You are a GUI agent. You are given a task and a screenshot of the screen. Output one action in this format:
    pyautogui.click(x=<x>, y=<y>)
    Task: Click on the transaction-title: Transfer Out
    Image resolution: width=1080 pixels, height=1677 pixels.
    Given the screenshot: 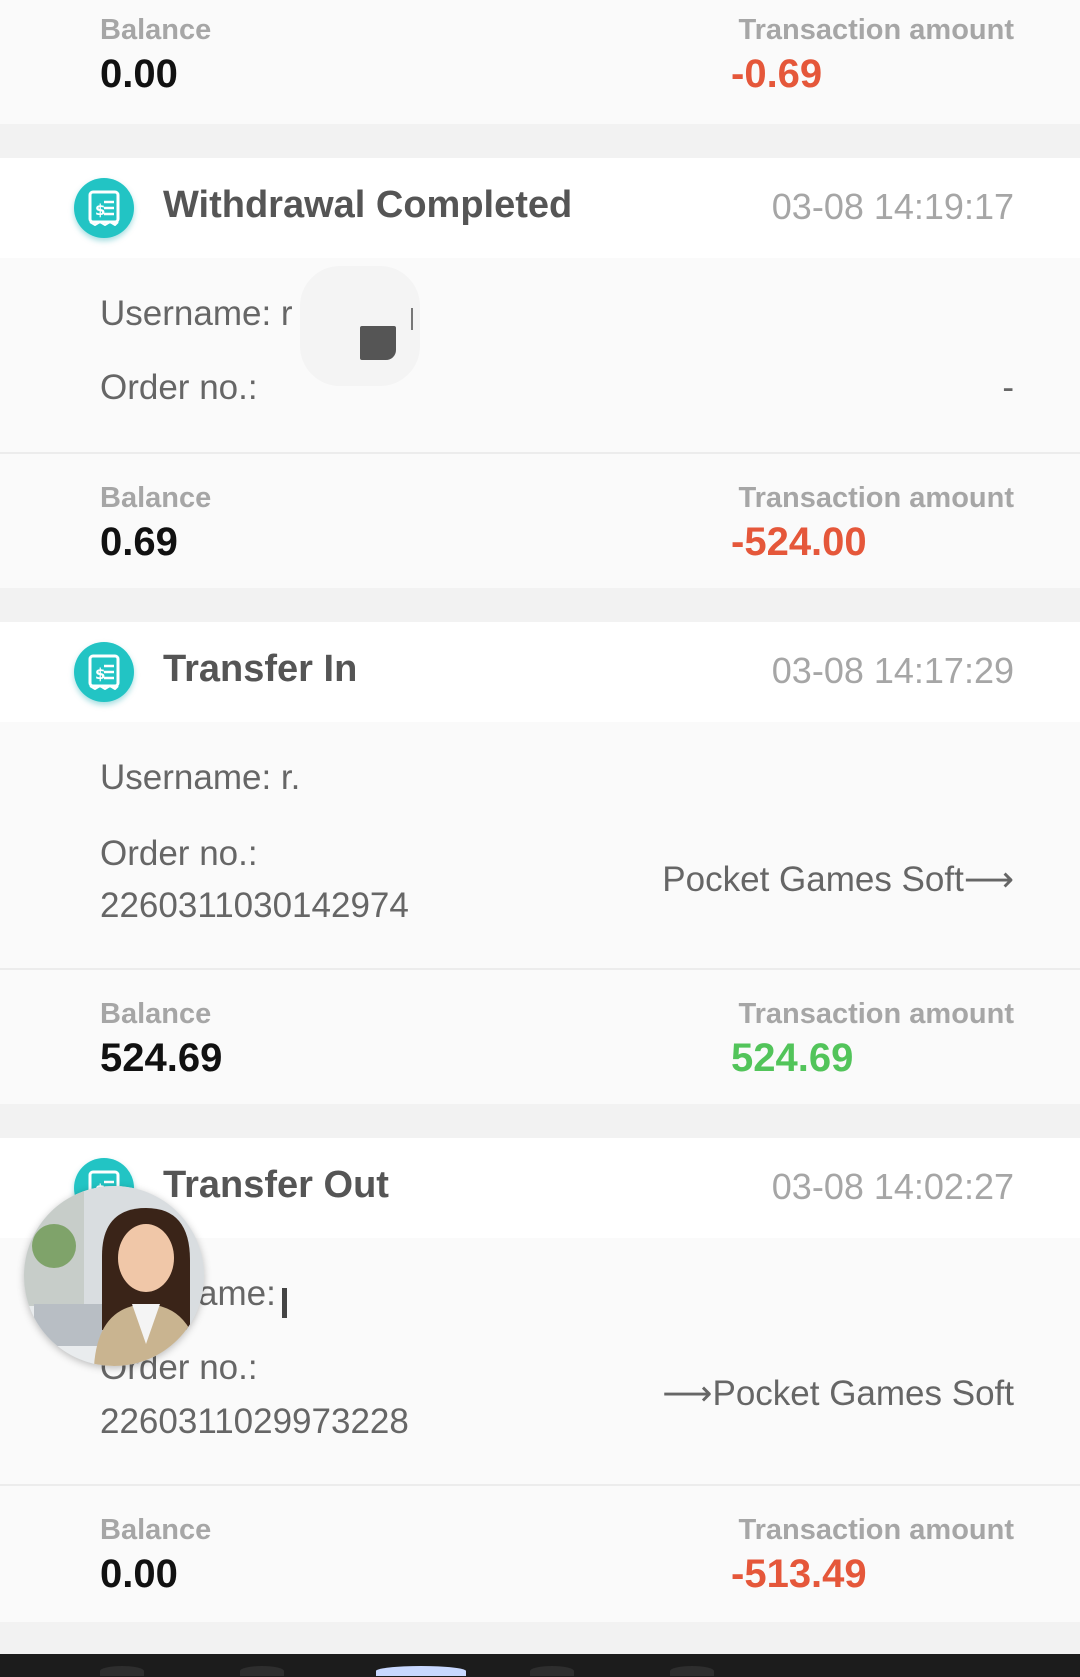 What is the action you would take?
    pyautogui.click(x=276, y=1185)
    